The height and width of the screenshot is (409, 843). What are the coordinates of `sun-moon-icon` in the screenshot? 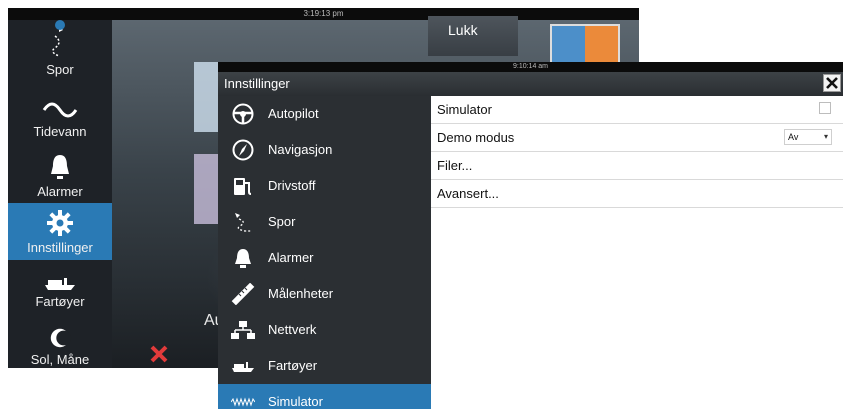 It's located at (61, 338).